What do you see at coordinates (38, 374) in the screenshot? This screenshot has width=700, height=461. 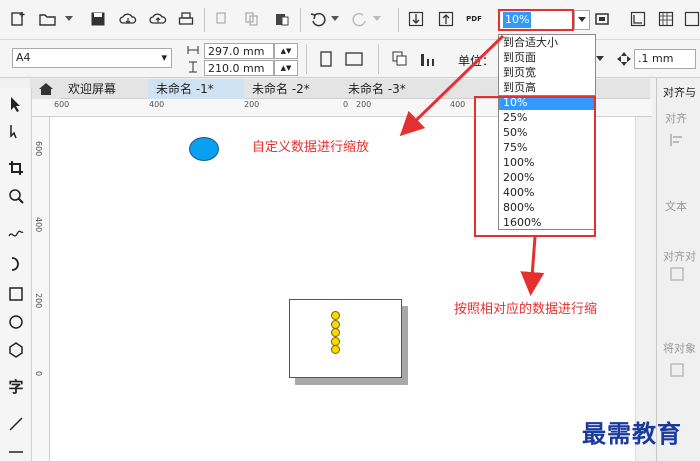 I see `v-tick: 0` at bounding box center [38, 374].